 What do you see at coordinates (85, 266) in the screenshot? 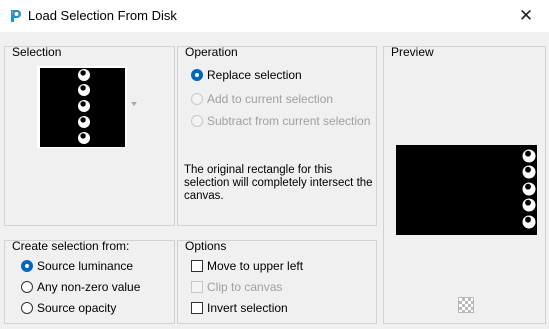
I see `source-luminance-label: Source luminance` at bounding box center [85, 266].